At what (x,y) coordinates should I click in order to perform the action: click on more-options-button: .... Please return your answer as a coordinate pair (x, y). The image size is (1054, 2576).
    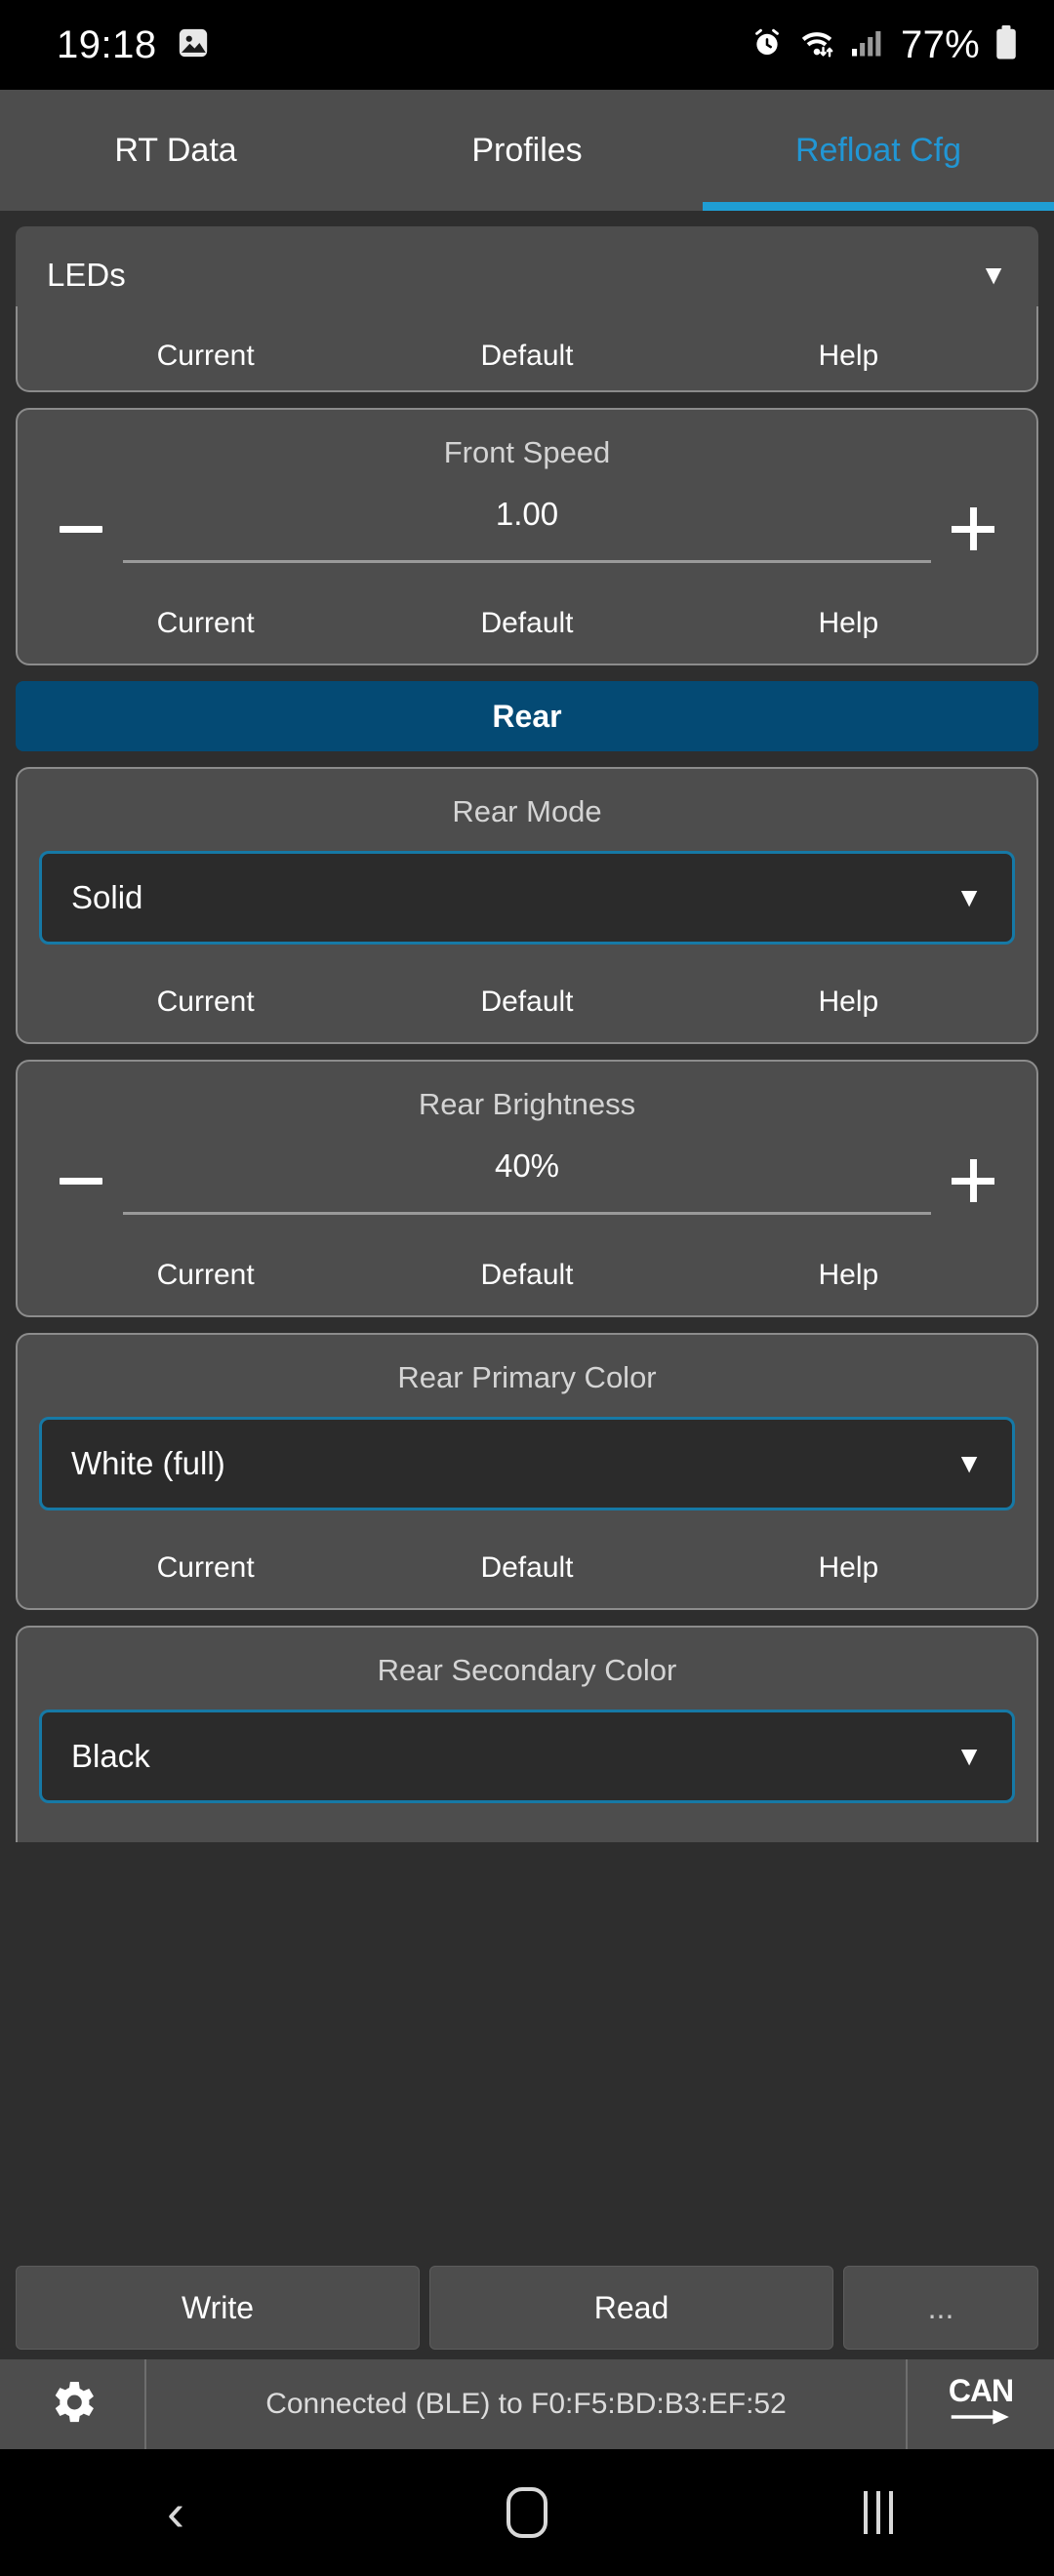
    Looking at the image, I should click on (941, 2308).